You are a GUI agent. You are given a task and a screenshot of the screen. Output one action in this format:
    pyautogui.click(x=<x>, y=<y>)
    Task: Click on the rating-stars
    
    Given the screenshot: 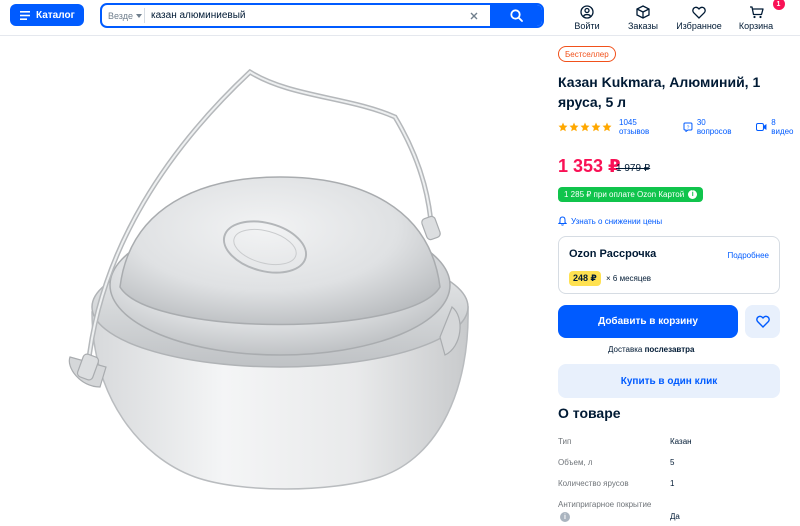 What is the action you would take?
    pyautogui.click(x=585, y=127)
    